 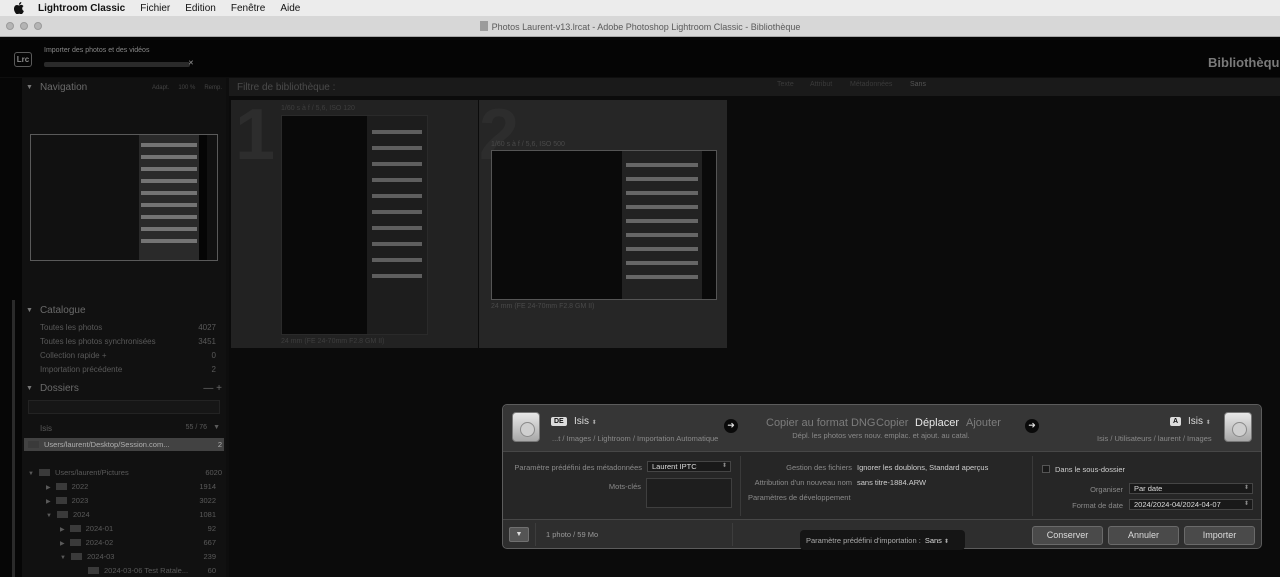 I want to click on folder-row: ▶ 2024-01 92, so click(x=138, y=528).